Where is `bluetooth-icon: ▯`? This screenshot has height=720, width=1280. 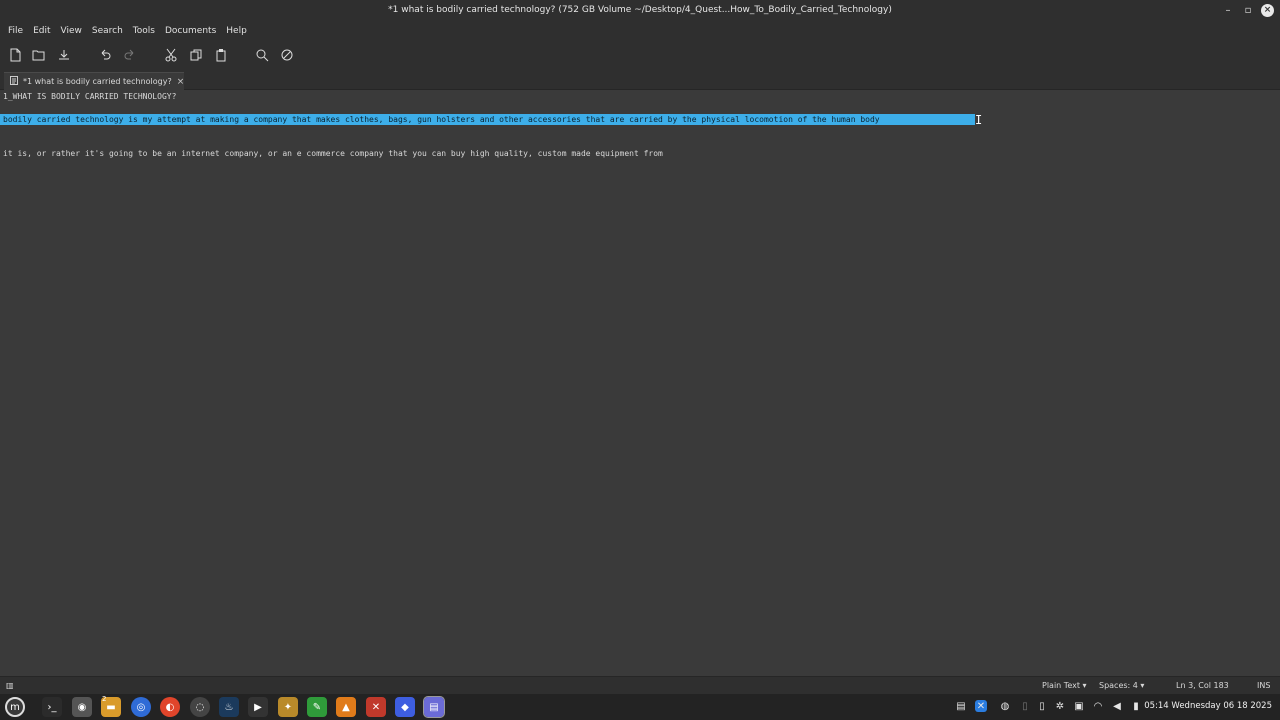
bluetooth-icon: ▯ is located at coordinates (1025, 706).